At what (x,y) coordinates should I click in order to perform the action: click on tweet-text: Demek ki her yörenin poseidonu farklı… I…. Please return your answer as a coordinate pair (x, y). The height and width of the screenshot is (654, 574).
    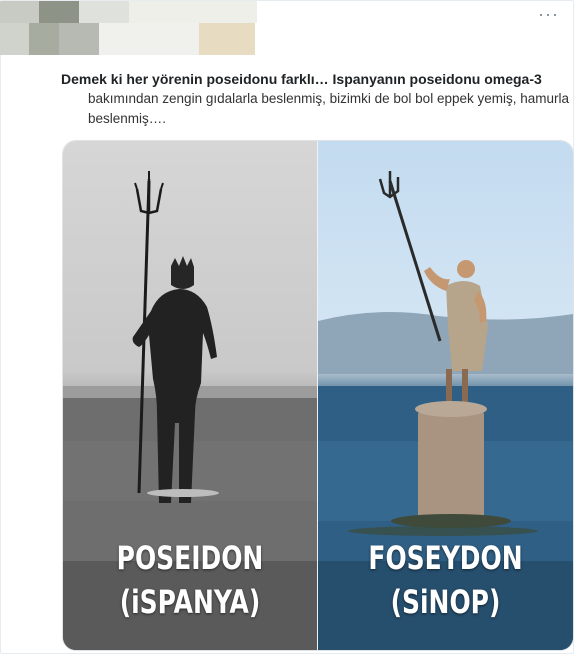
    Looking at the image, I should click on (315, 99).